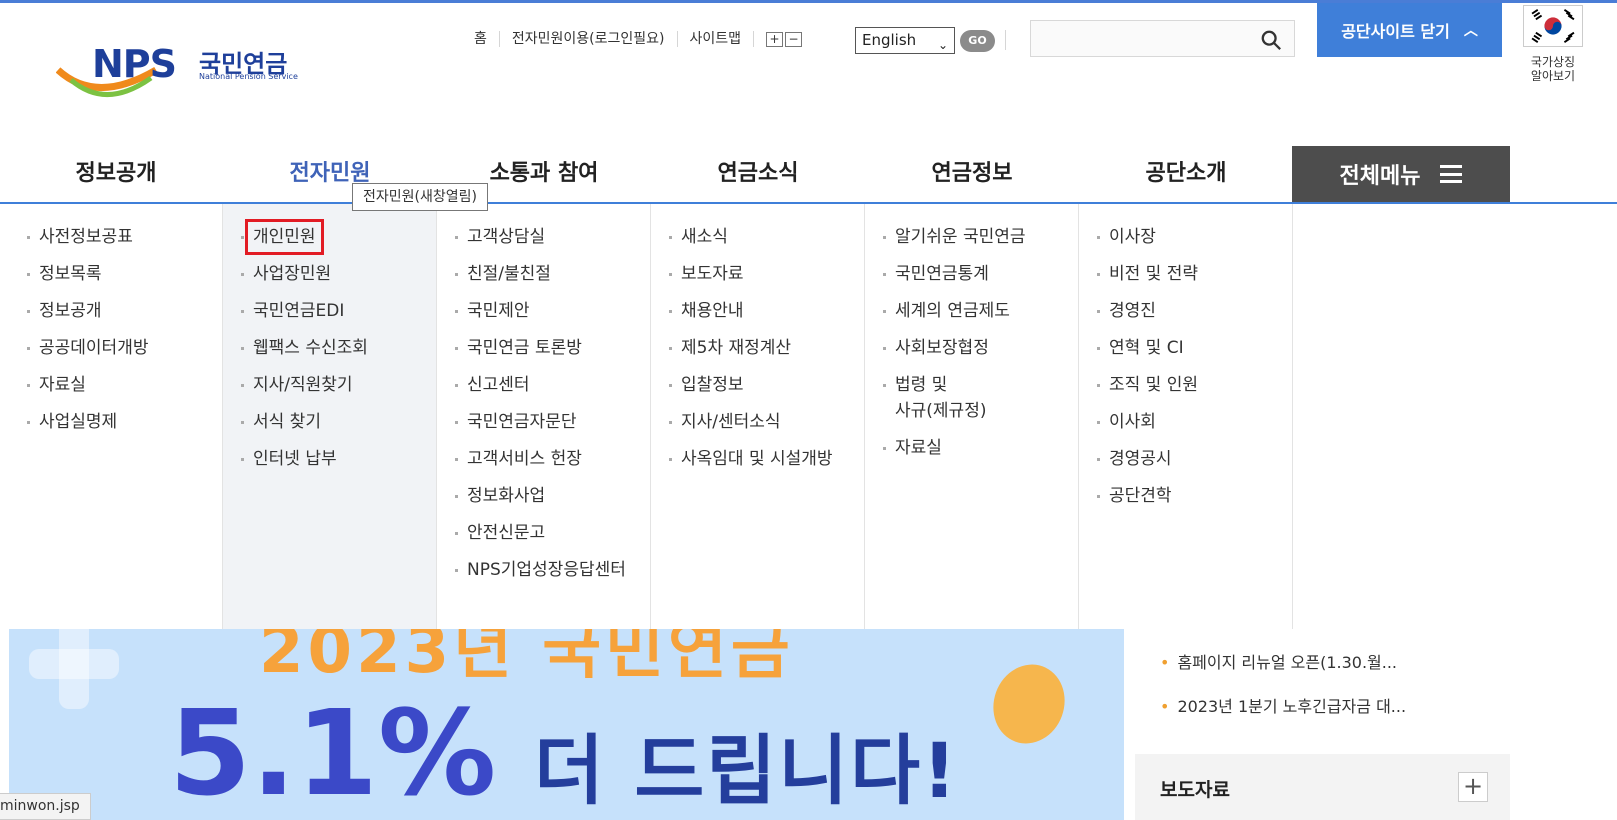 The height and width of the screenshot is (820, 1617). What do you see at coordinates (1185, 496) in the screenshot?
I see `menu-item: 공단견학` at bounding box center [1185, 496].